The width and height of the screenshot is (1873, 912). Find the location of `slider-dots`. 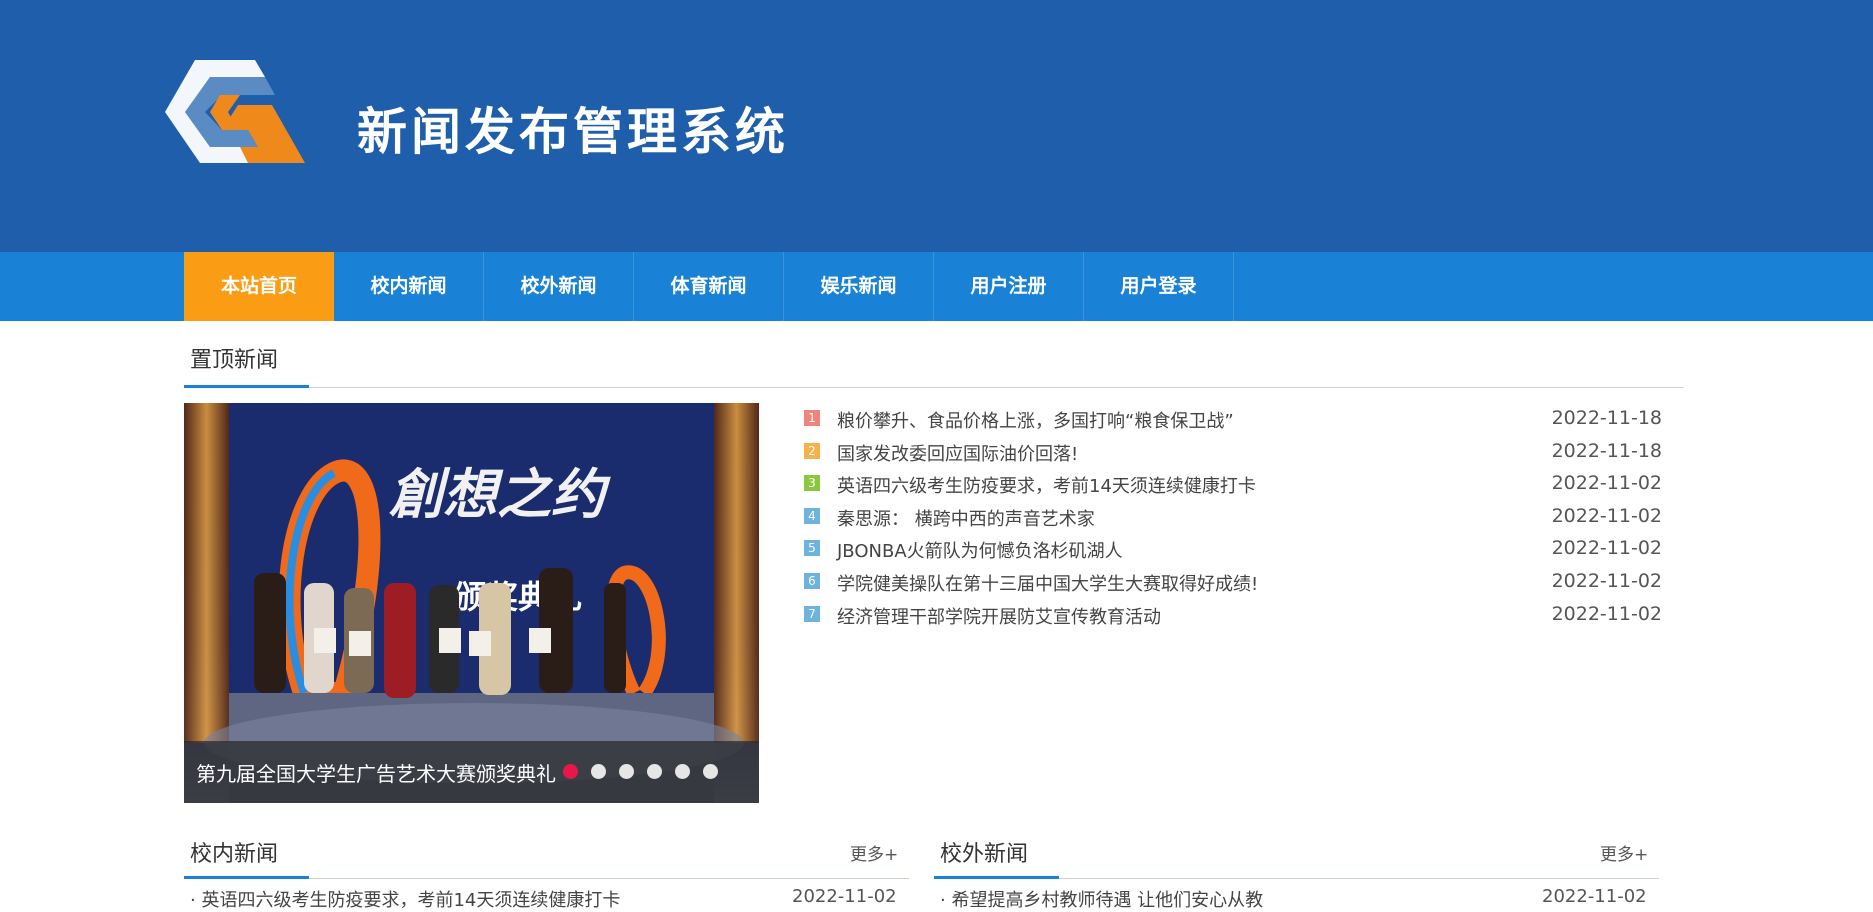

slider-dots is located at coordinates (647, 771).